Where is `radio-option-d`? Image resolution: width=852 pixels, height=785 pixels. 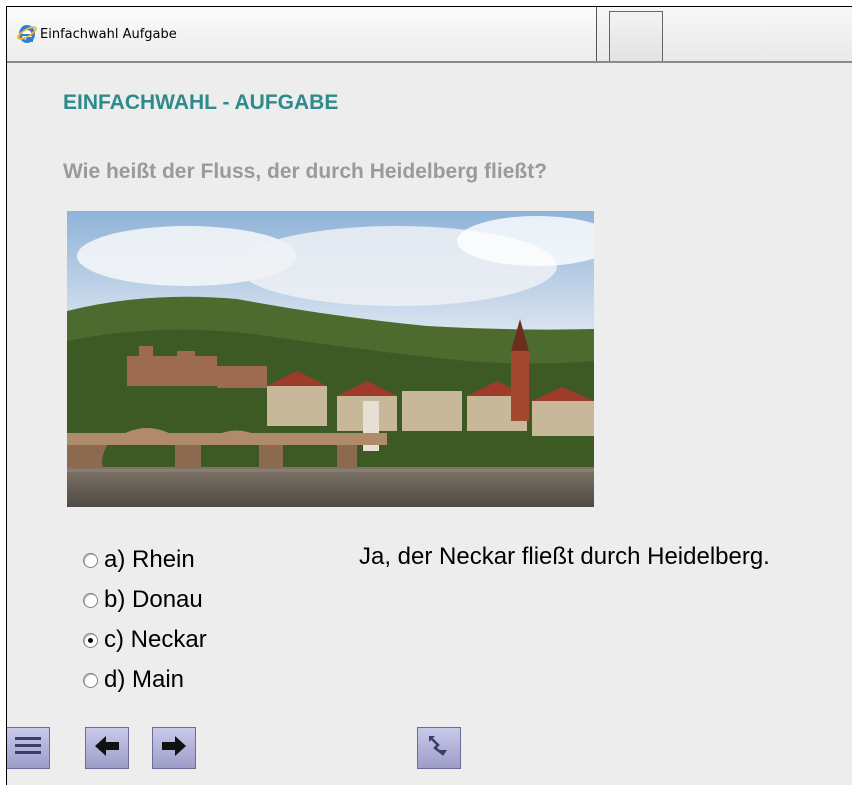 radio-option-d is located at coordinates (90, 680).